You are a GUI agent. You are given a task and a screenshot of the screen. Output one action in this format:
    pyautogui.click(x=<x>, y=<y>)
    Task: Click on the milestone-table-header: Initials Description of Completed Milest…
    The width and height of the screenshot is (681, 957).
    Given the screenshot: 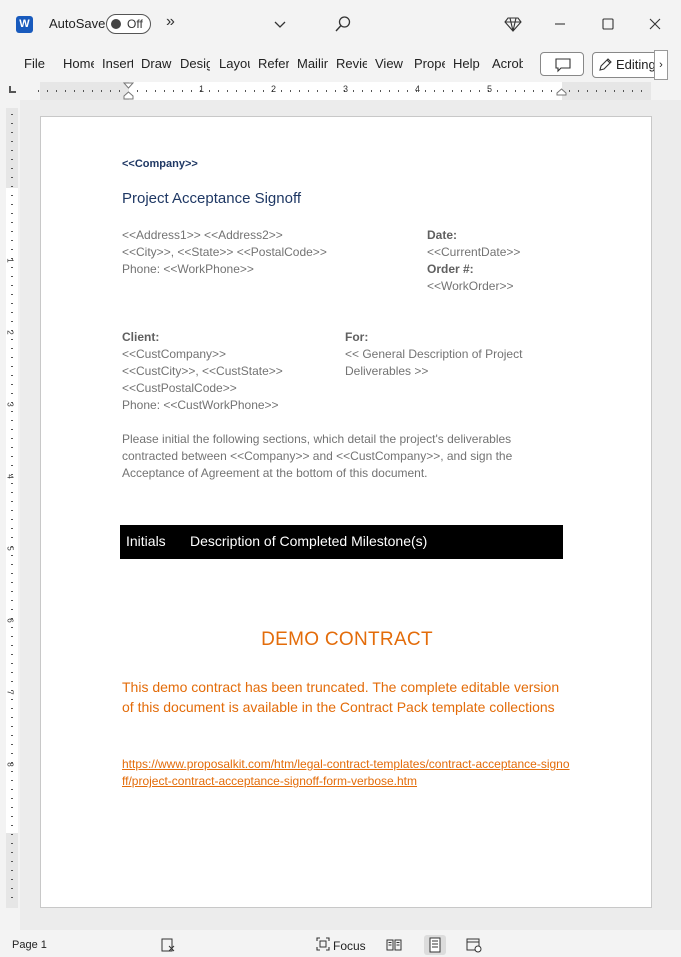 What is the action you would take?
    pyautogui.click(x=341, y=542)
    